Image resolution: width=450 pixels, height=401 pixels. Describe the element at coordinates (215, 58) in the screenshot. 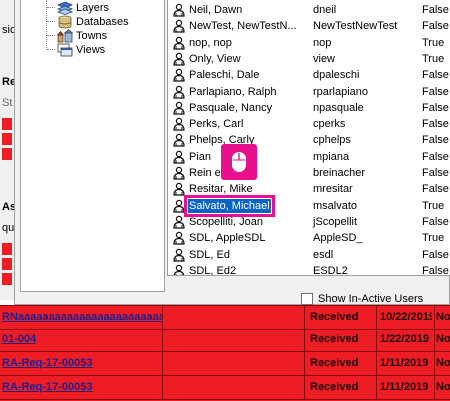

I see `user-name: Only, View` at that location.